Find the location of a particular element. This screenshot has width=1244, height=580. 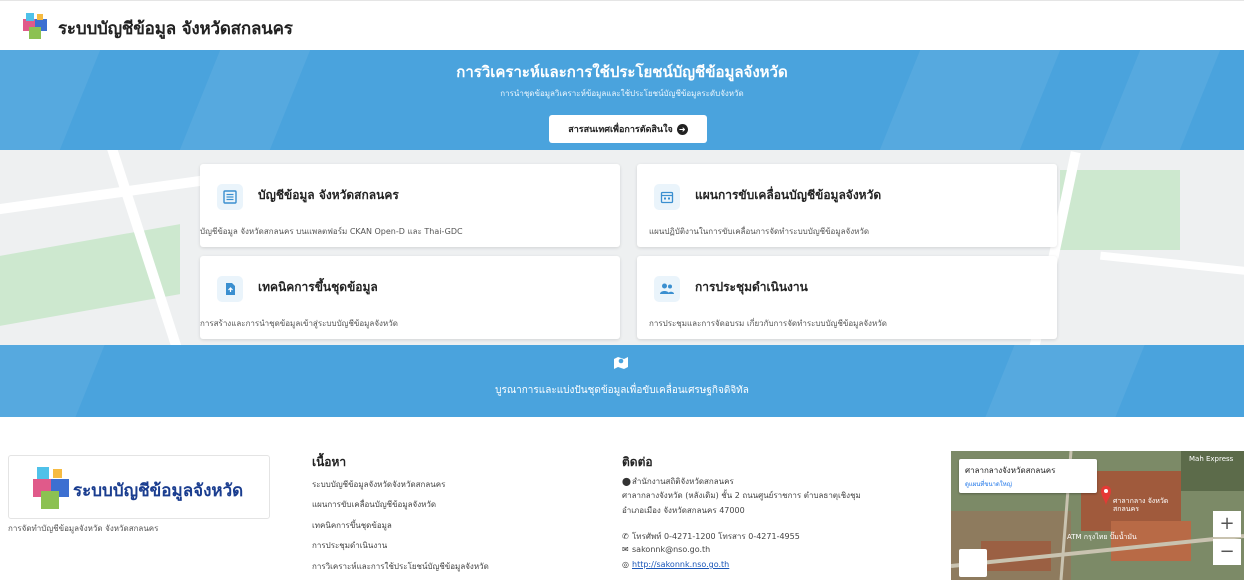

users-icon is located at coordinates (667, 289).